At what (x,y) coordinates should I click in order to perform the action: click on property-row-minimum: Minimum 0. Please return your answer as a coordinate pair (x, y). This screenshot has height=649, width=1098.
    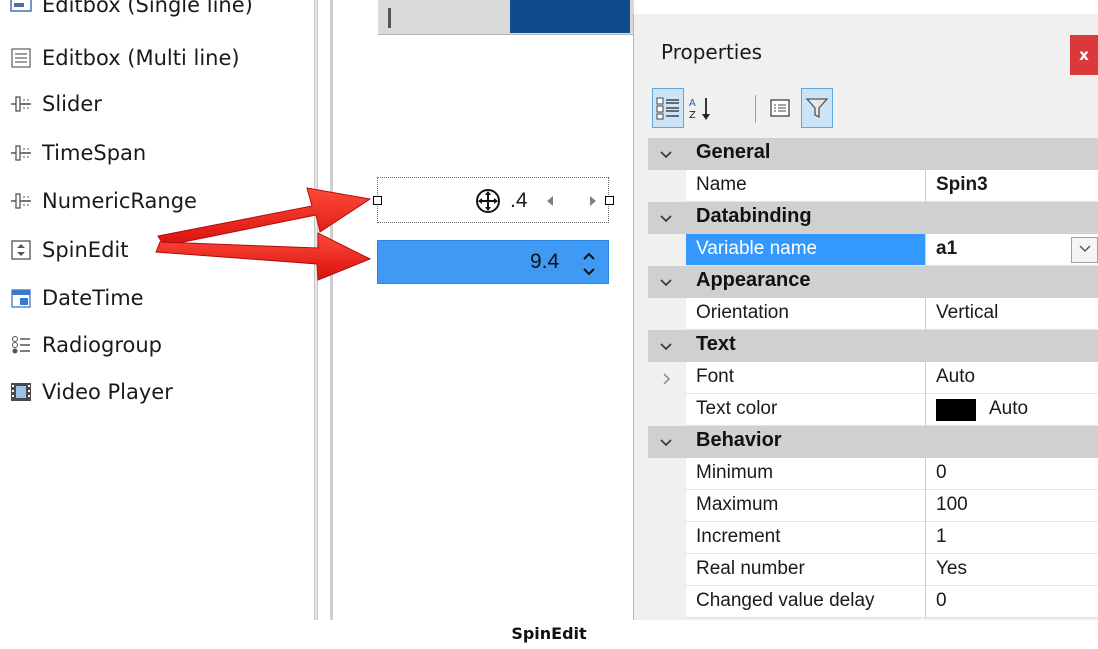
    Looking at the image, I should click on (892, 474).